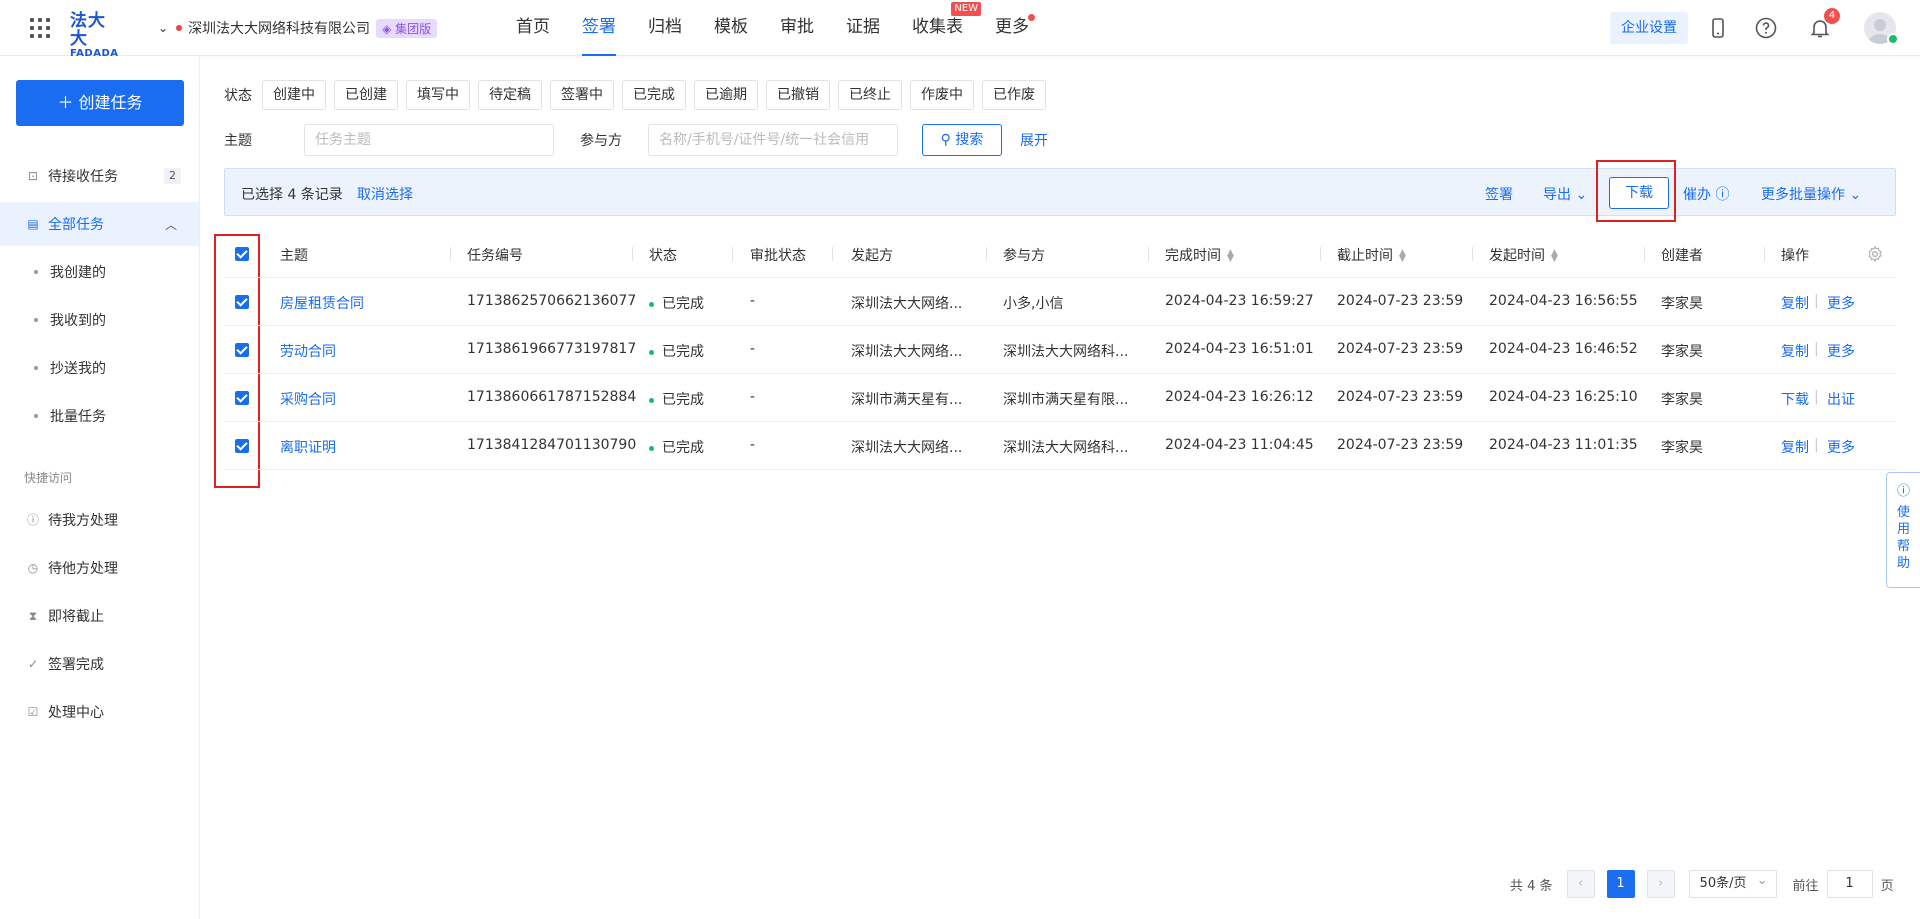  What do you see at coordinates (1400, 349) in the screenshot?
I see `deadline: 2024-07-23 23:59` at bounding box center [1400, 349].